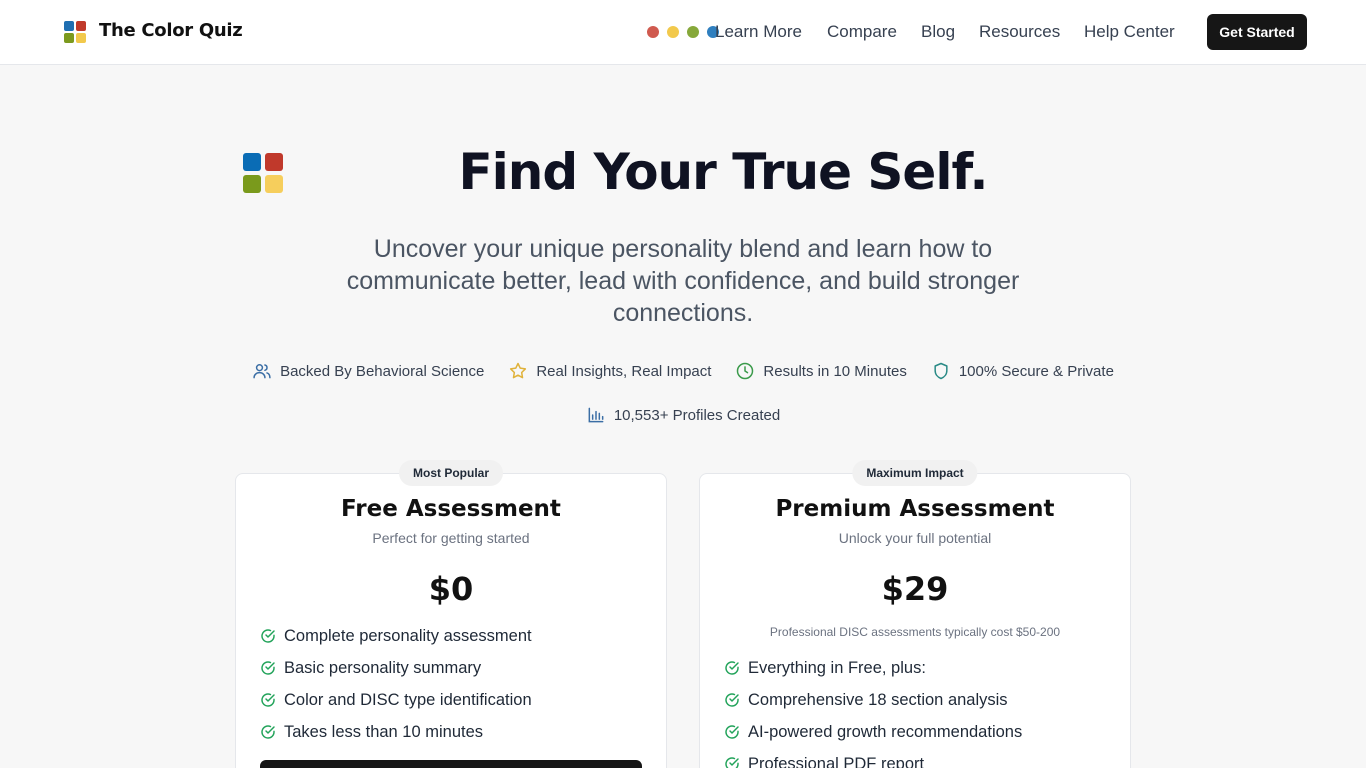 The height and width of the screenshot is (768, 1366). Describe the element at coordinates (384, 731) in the screenshot. I see `feature-text: Takes less than 10 minutes` at that location.